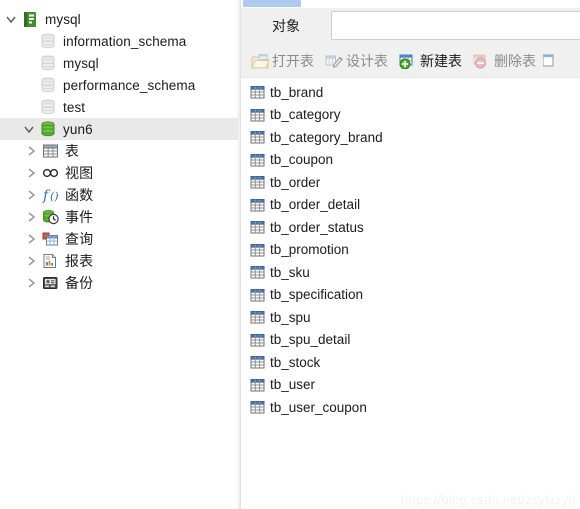 The width and height of the screenshot is (580, 509). I want to click on tree-item-label: 报表, so click(79, 261).